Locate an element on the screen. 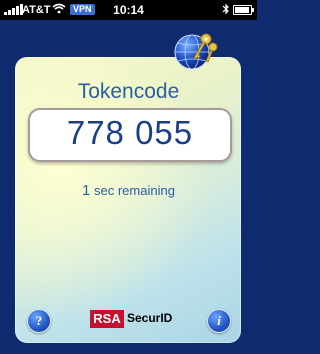 This screenshot has width=320, height=354. tokencode-value: 778 055 is located at coordinates (130, 132).